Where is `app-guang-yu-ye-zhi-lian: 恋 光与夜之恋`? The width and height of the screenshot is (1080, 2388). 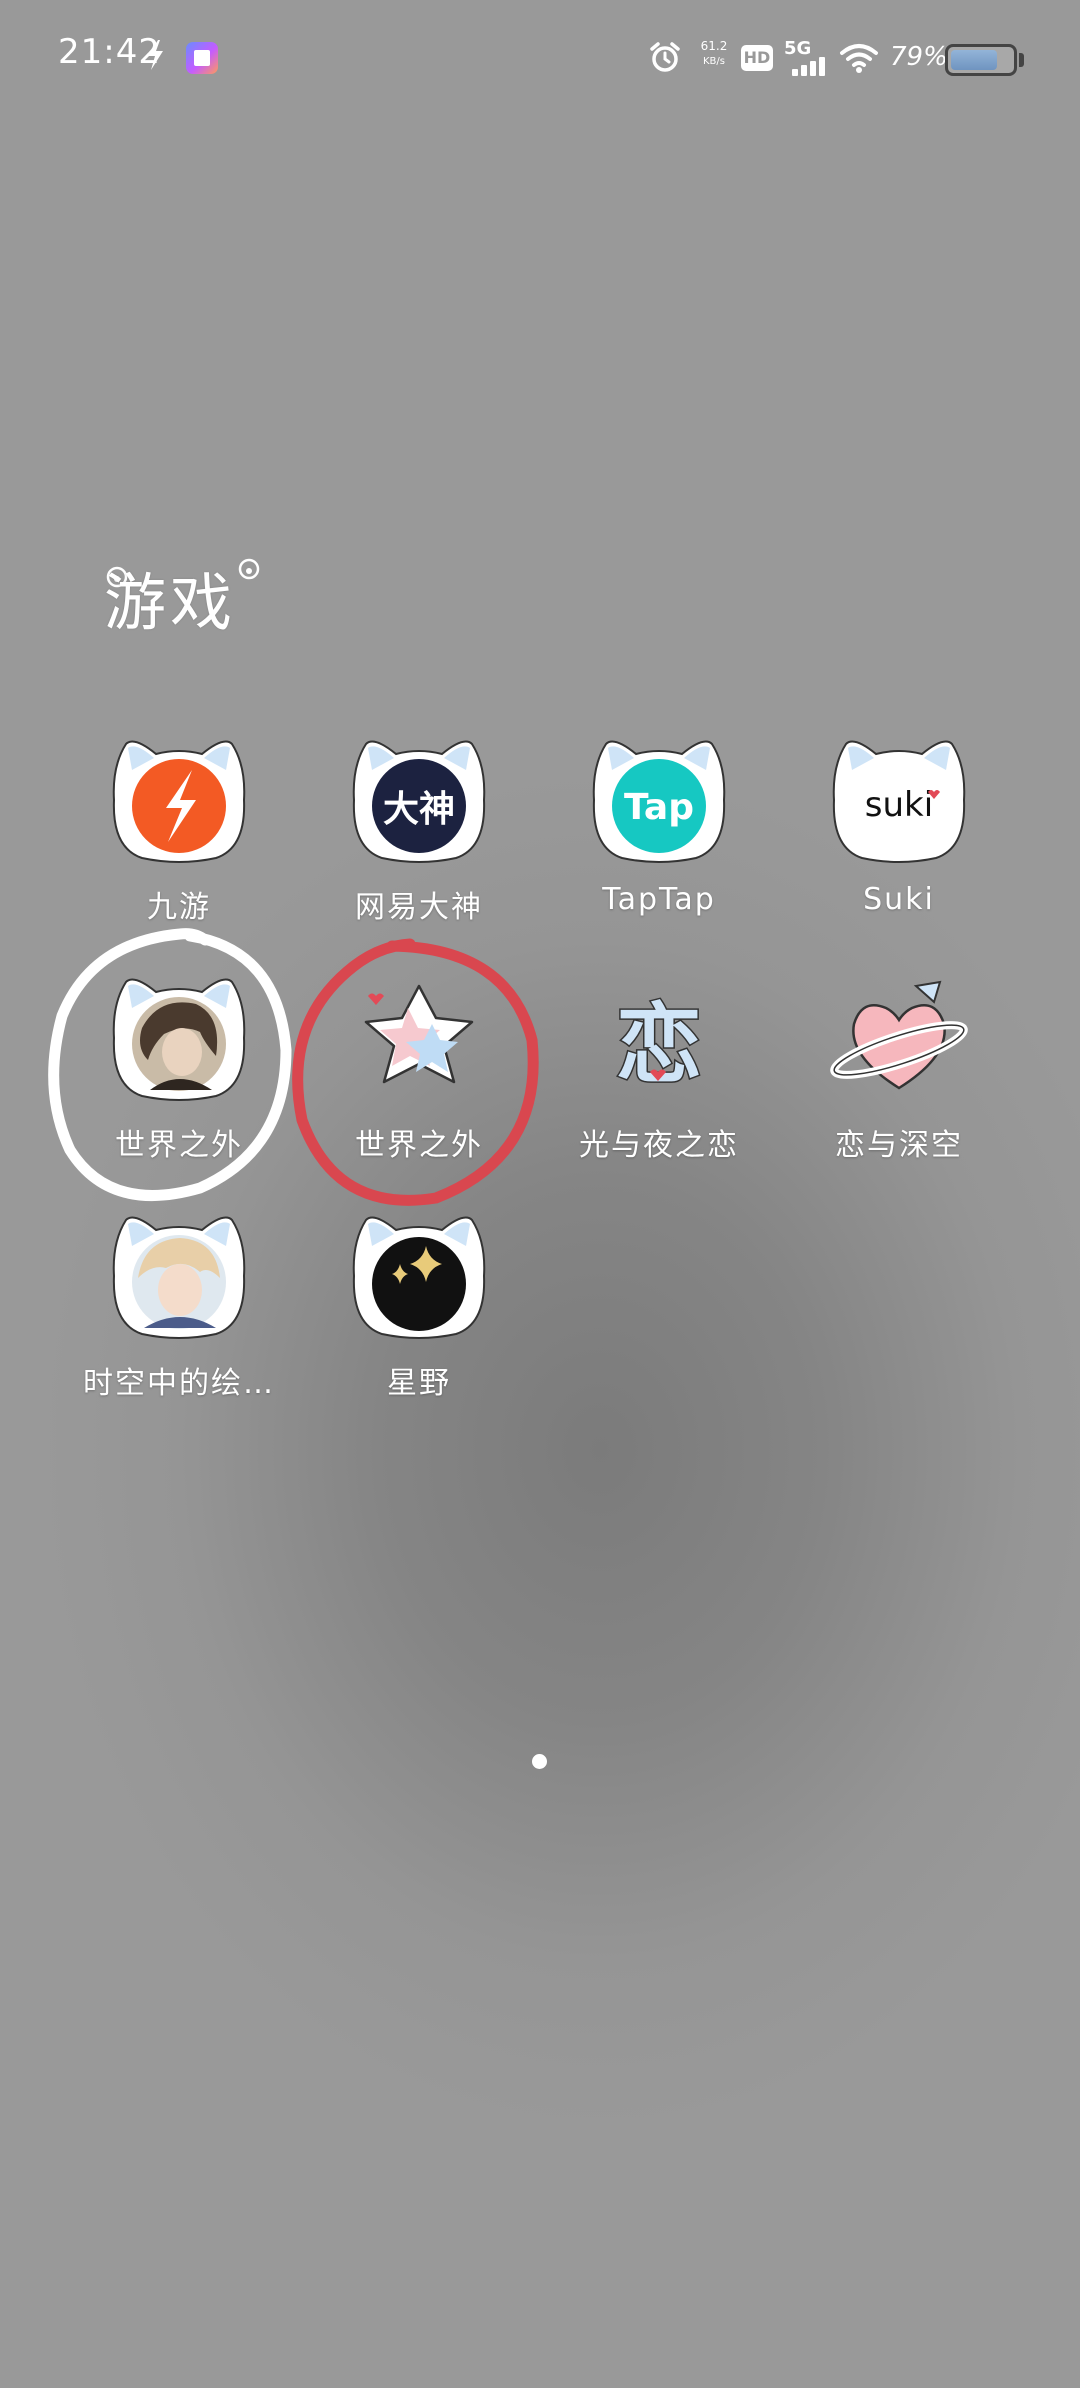
app-guang-yu-ye-zhi-lian: 恋 光与夜之恋 is located at coordinates (659, 1068).